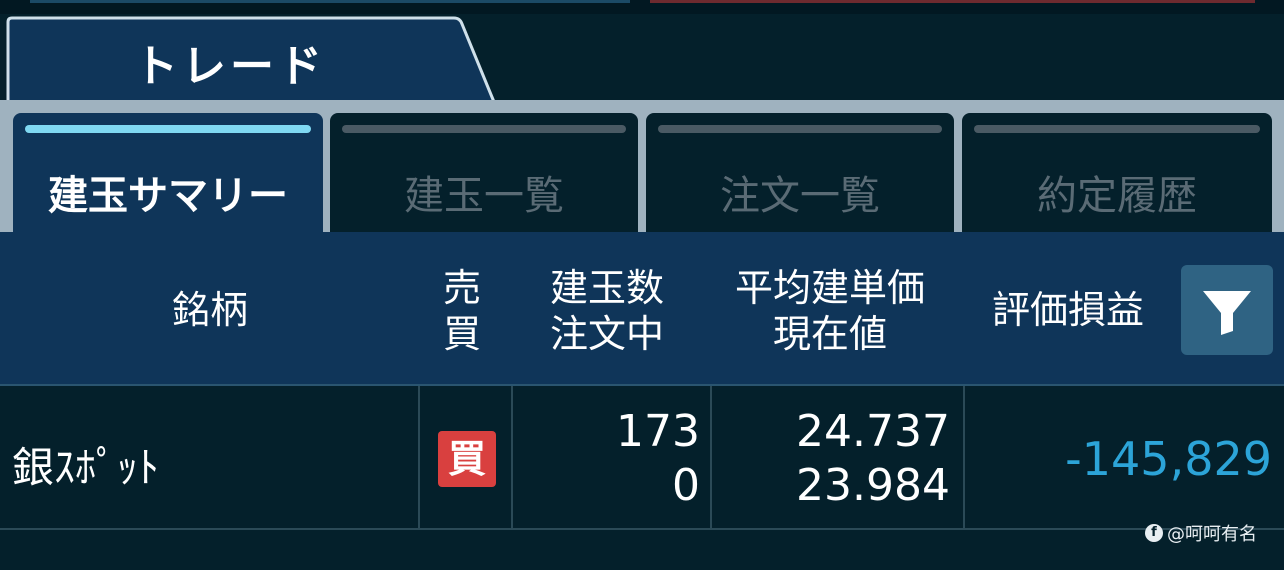 The height and width of the screenshot is (570, 1284). I want to click on header-side-sell: 売, so click(461, 288).